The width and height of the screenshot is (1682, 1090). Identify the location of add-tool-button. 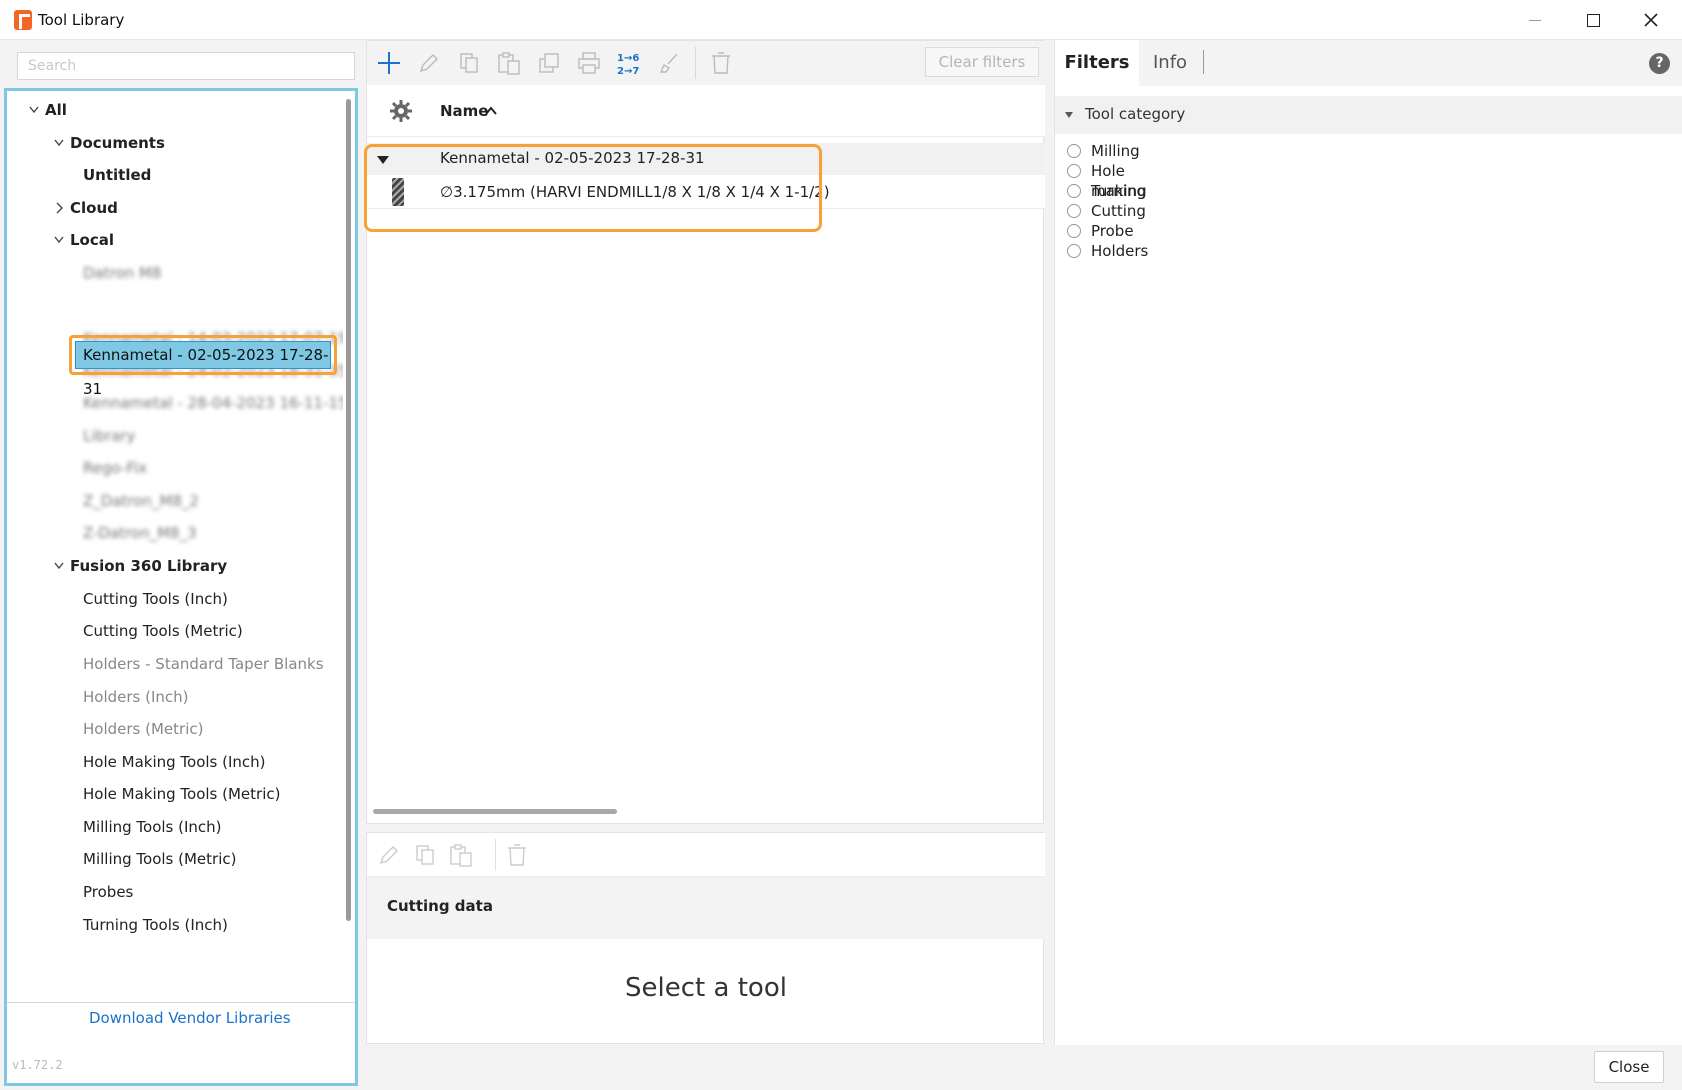
(389, 63).